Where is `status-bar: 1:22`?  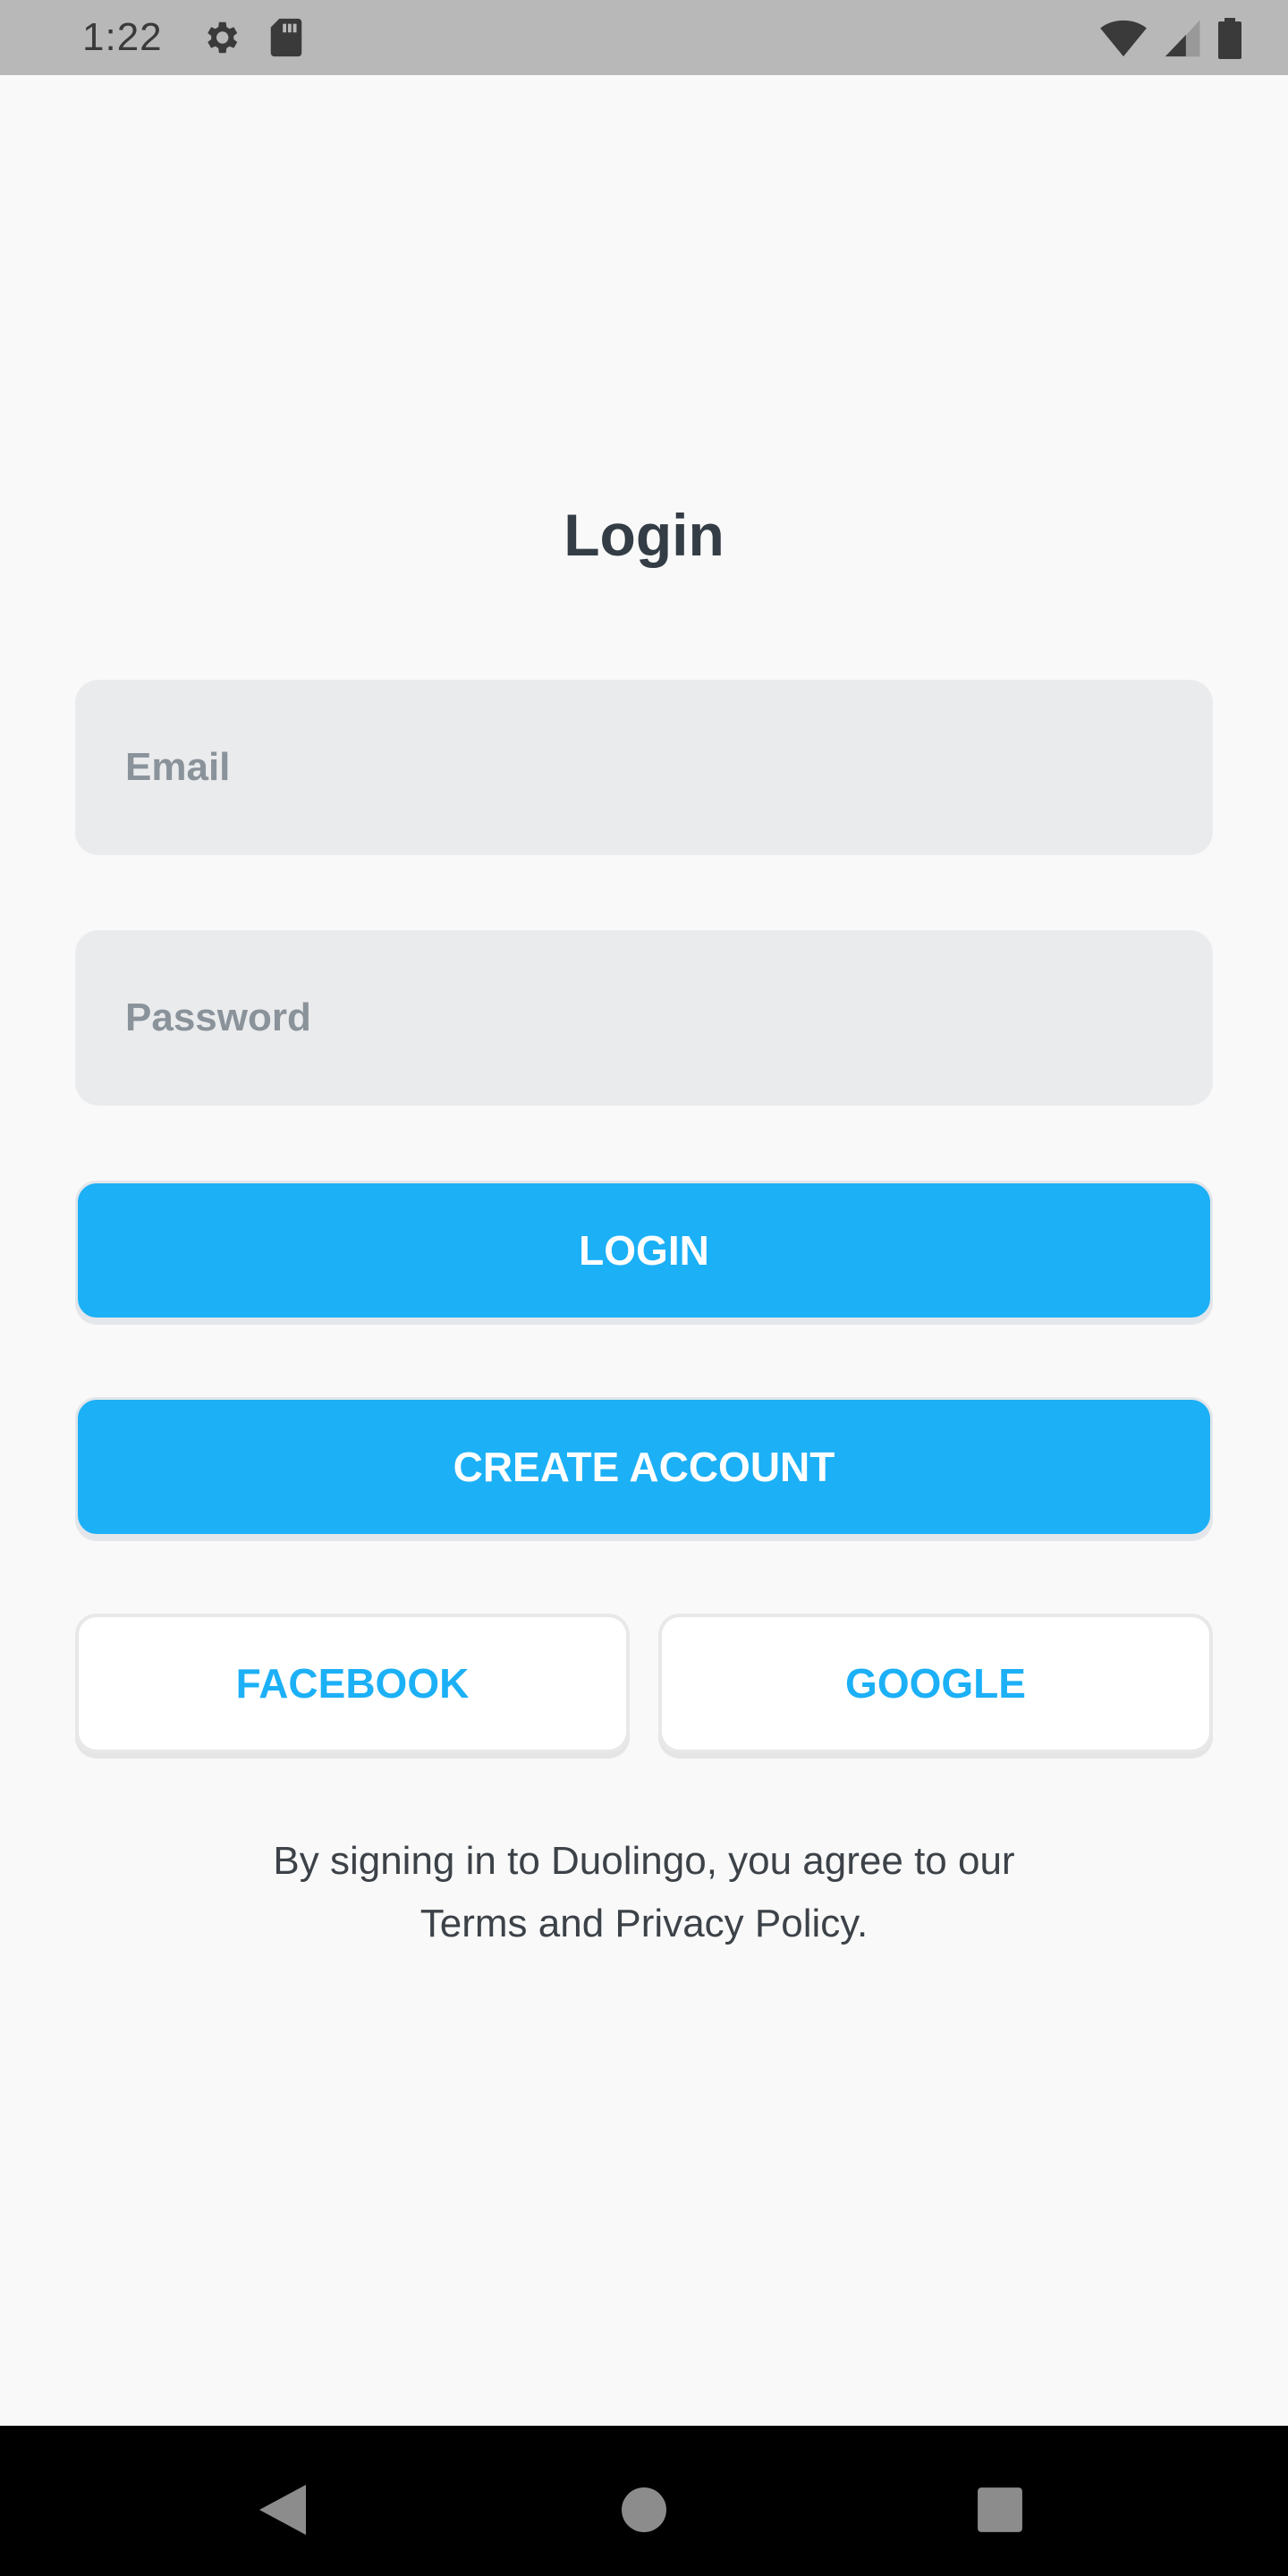
status-bar: 1:22 is located at coordinates (644, 37).